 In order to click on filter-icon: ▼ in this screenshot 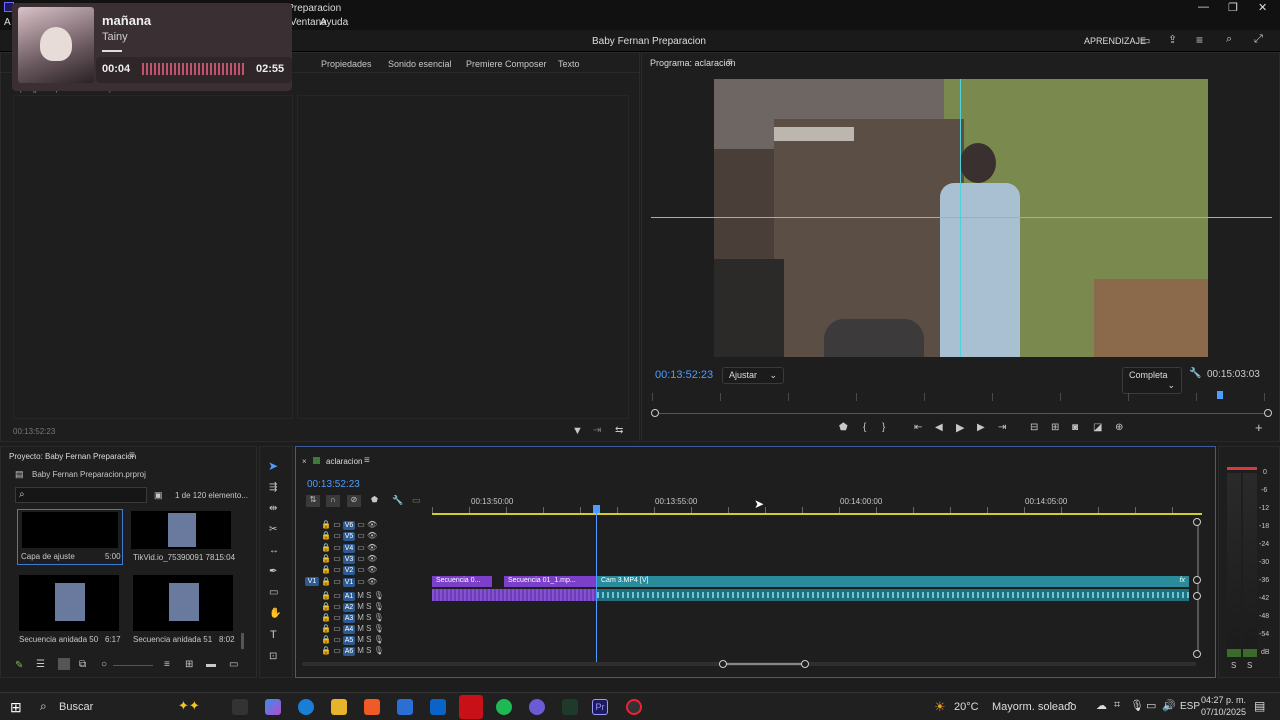, I will do `click(577, 431)`.